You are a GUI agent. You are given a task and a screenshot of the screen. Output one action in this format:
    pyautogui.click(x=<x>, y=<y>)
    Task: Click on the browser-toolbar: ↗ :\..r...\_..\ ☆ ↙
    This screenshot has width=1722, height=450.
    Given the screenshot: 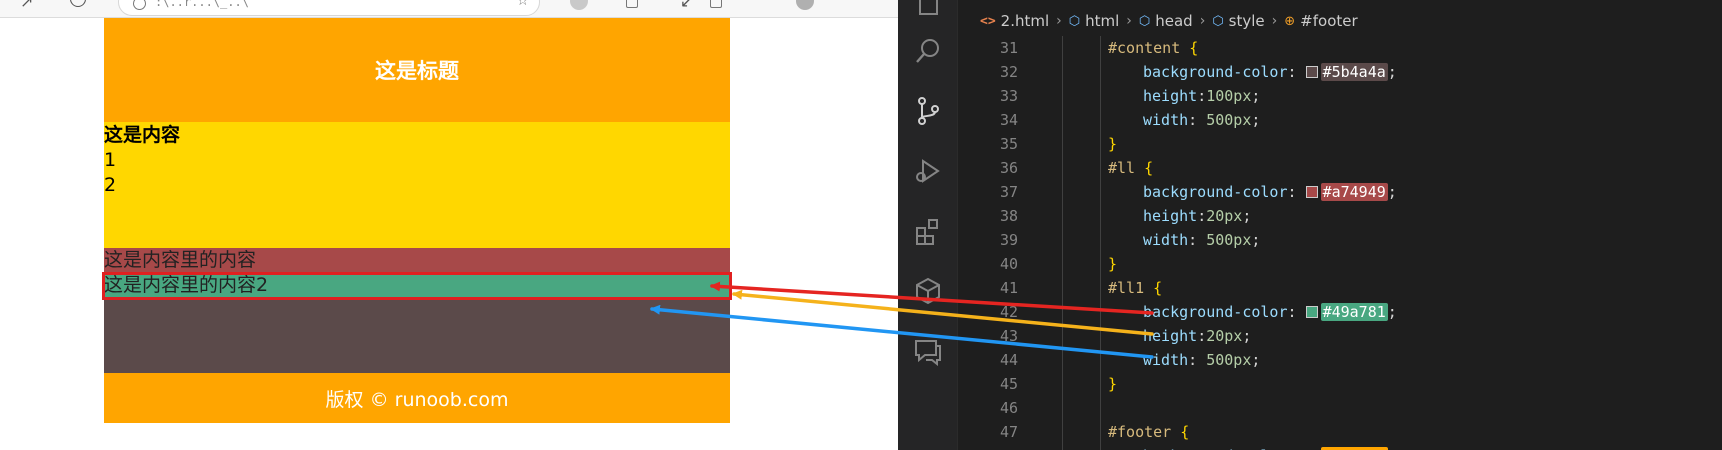 What is the action you would take?
    pyautogui.click(x=449, y=9)
    